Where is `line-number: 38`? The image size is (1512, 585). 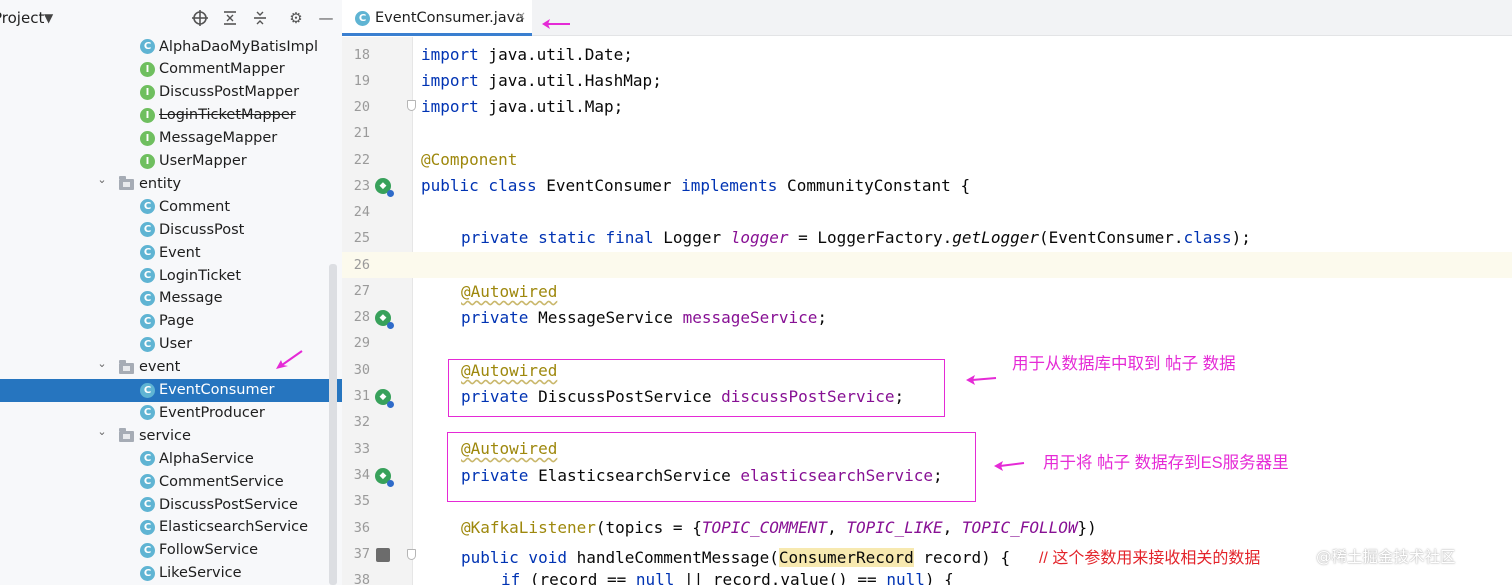 line-number: 38 is located at coordinates (361, 578).